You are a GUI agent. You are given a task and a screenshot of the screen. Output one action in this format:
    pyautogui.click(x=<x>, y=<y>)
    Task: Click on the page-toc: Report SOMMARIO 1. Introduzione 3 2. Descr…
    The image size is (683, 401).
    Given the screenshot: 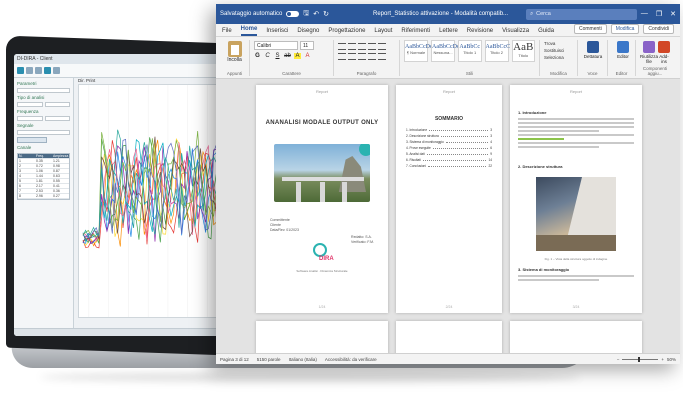 What is the action you would take?
    pyautogui.click(x=449, y=199)
    